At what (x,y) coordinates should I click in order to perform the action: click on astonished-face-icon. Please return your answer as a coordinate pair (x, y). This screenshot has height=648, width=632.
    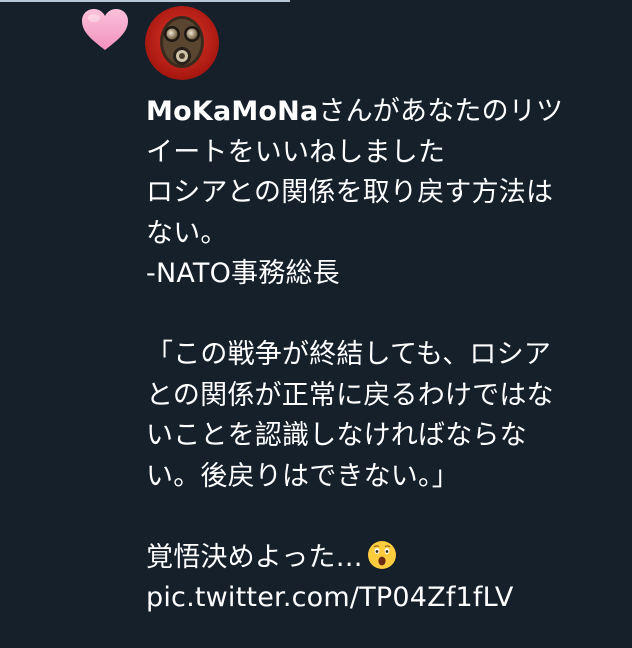
    Looking at the image, I should click on (381, 554).